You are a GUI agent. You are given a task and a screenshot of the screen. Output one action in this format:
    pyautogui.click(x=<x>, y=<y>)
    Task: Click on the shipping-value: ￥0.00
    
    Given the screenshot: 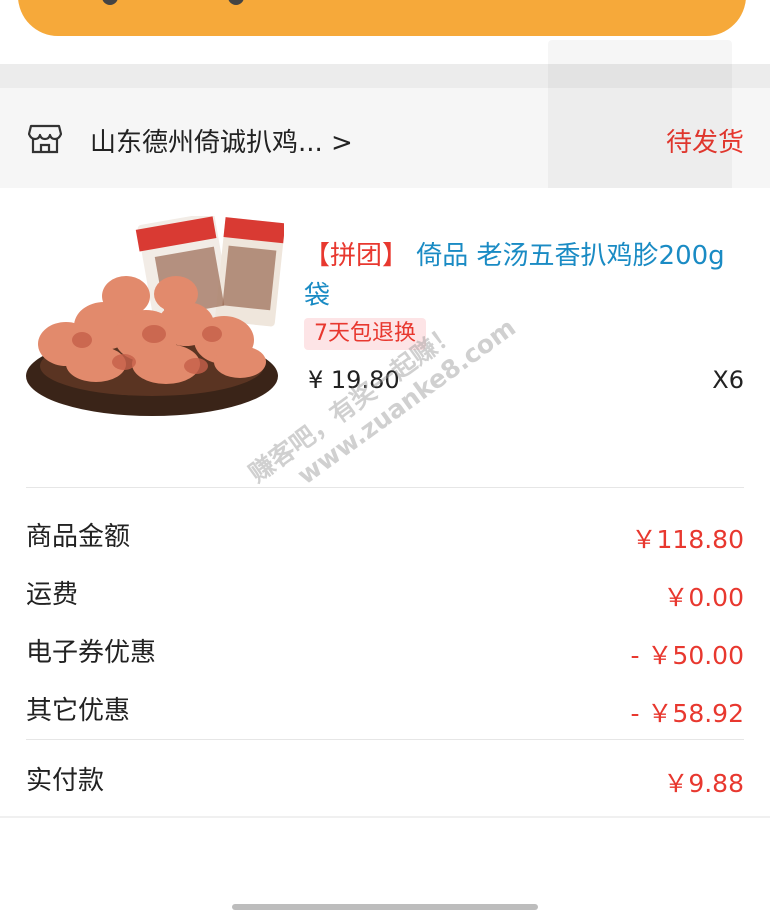 What is the action you would take?
    pyautogui.click(x=703, y=597)
    